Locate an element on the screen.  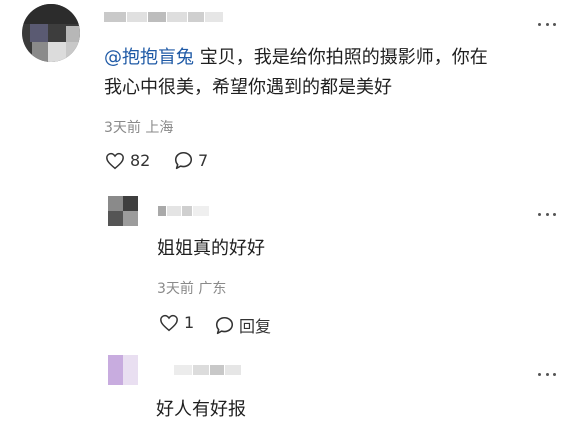
location: 上海 is located at coordinates (159, 128).